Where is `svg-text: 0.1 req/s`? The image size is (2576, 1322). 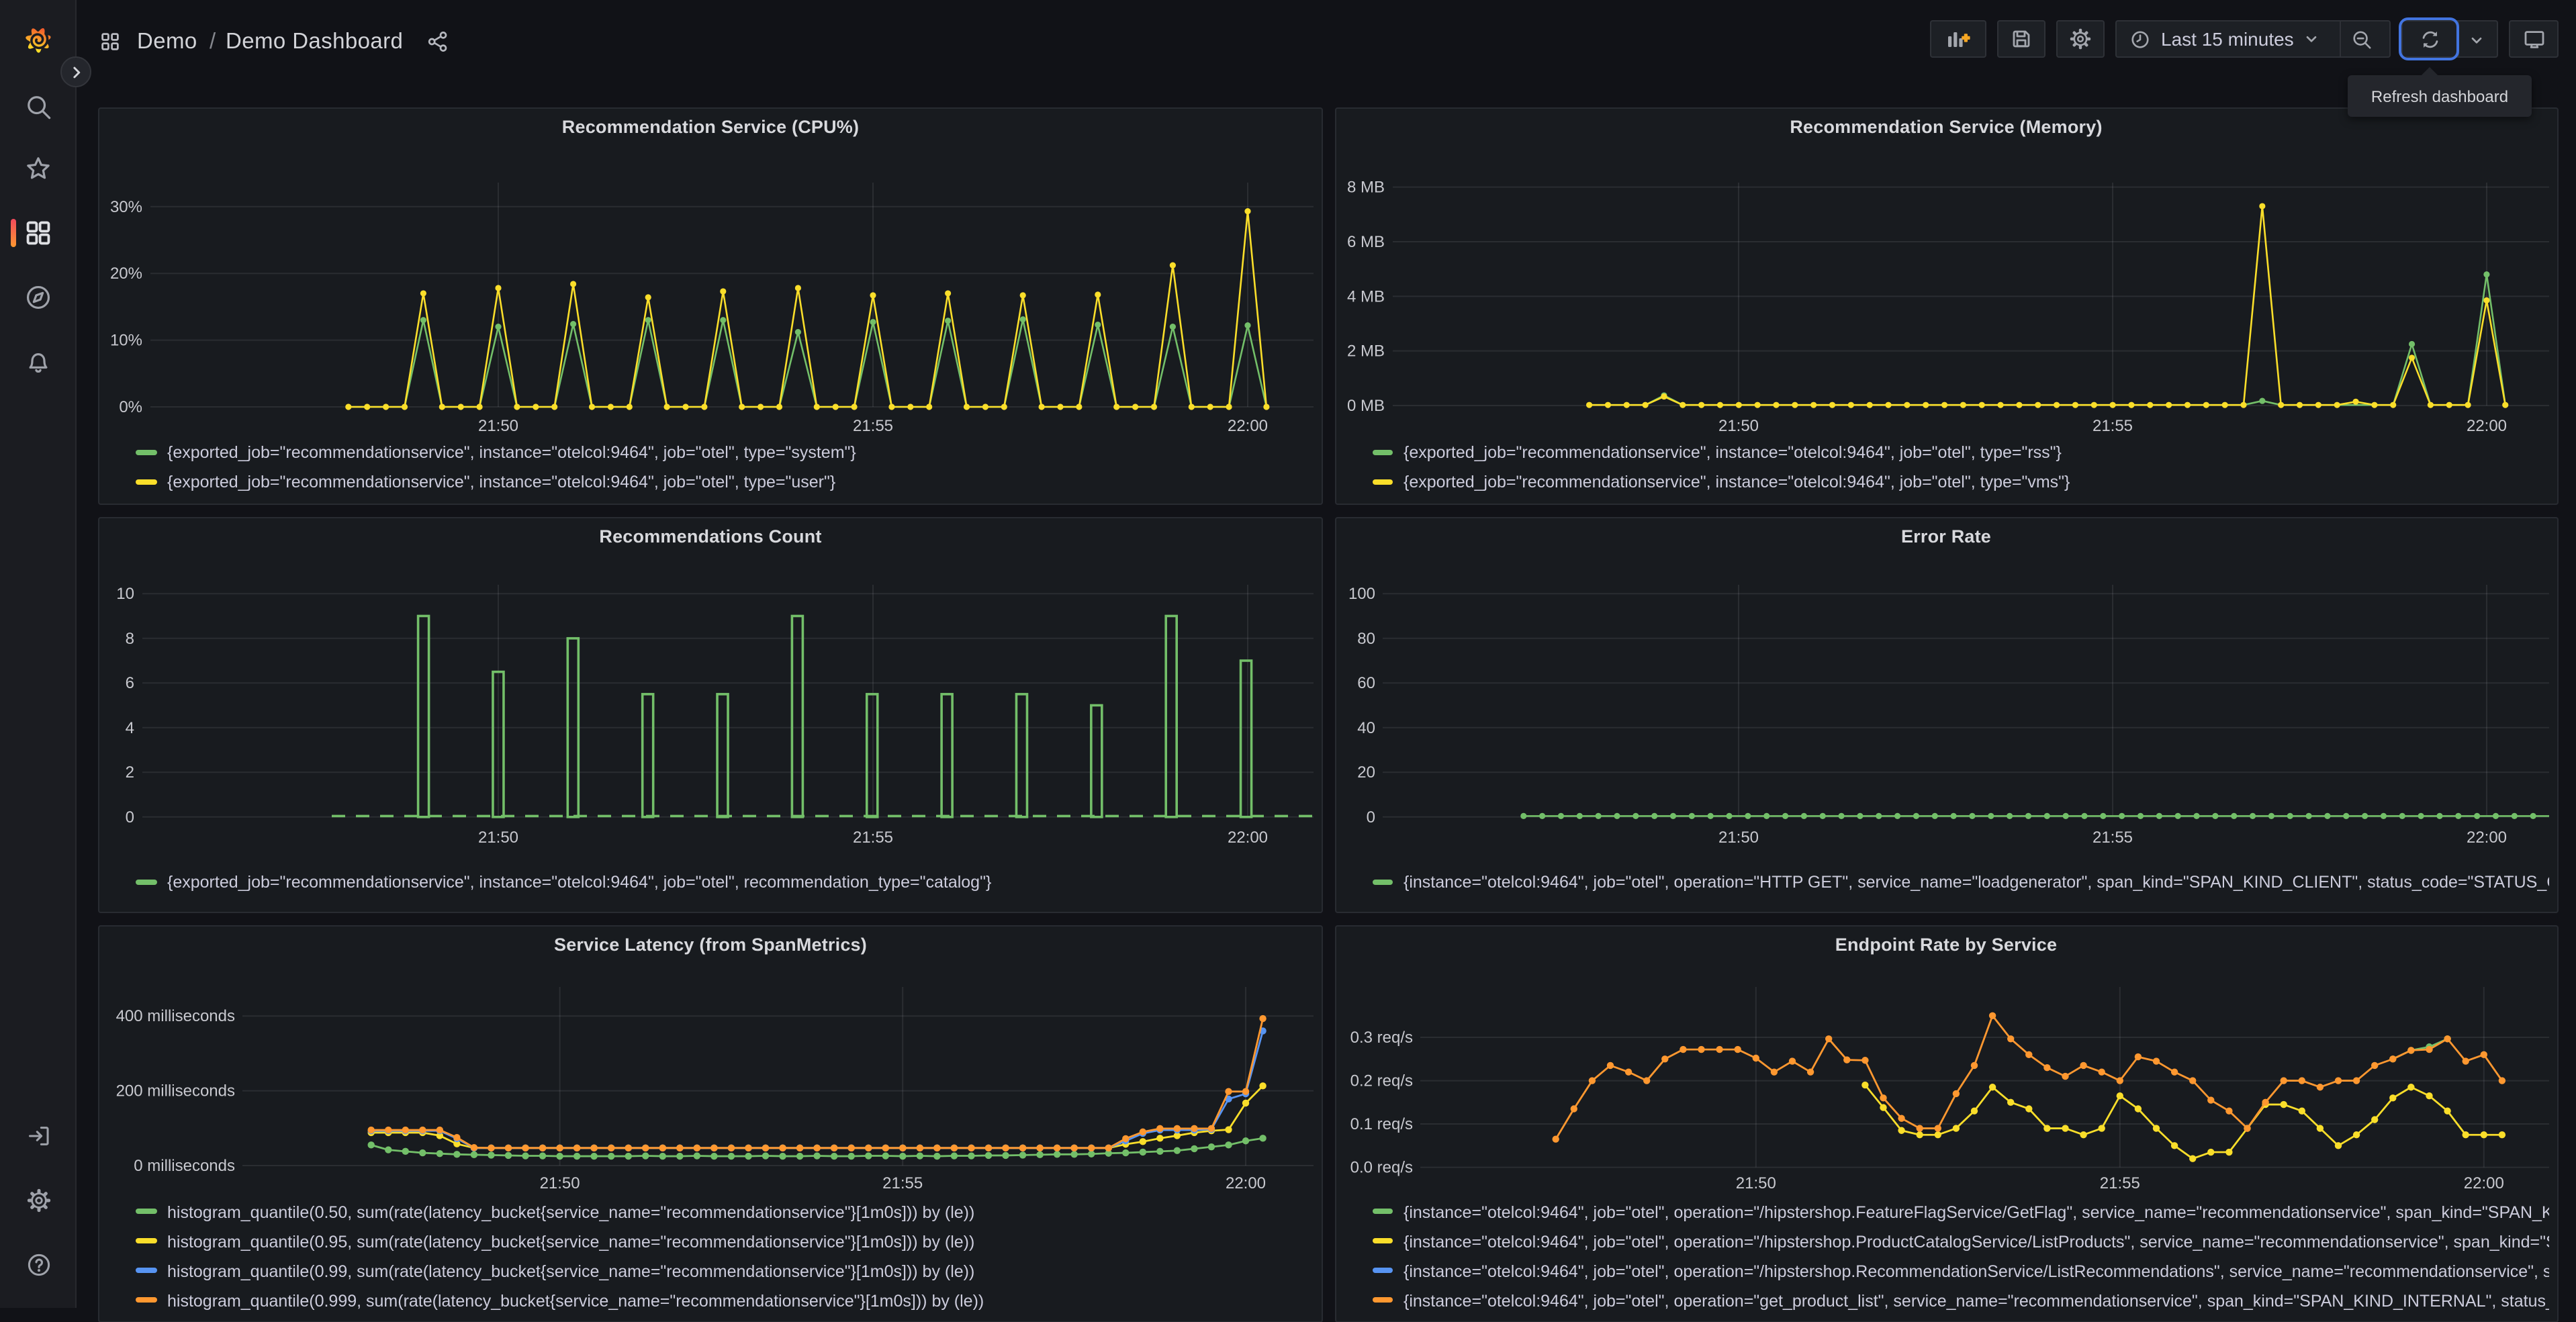 svg-text: 0.1 req/s is located at coordinates (1381, 1125).